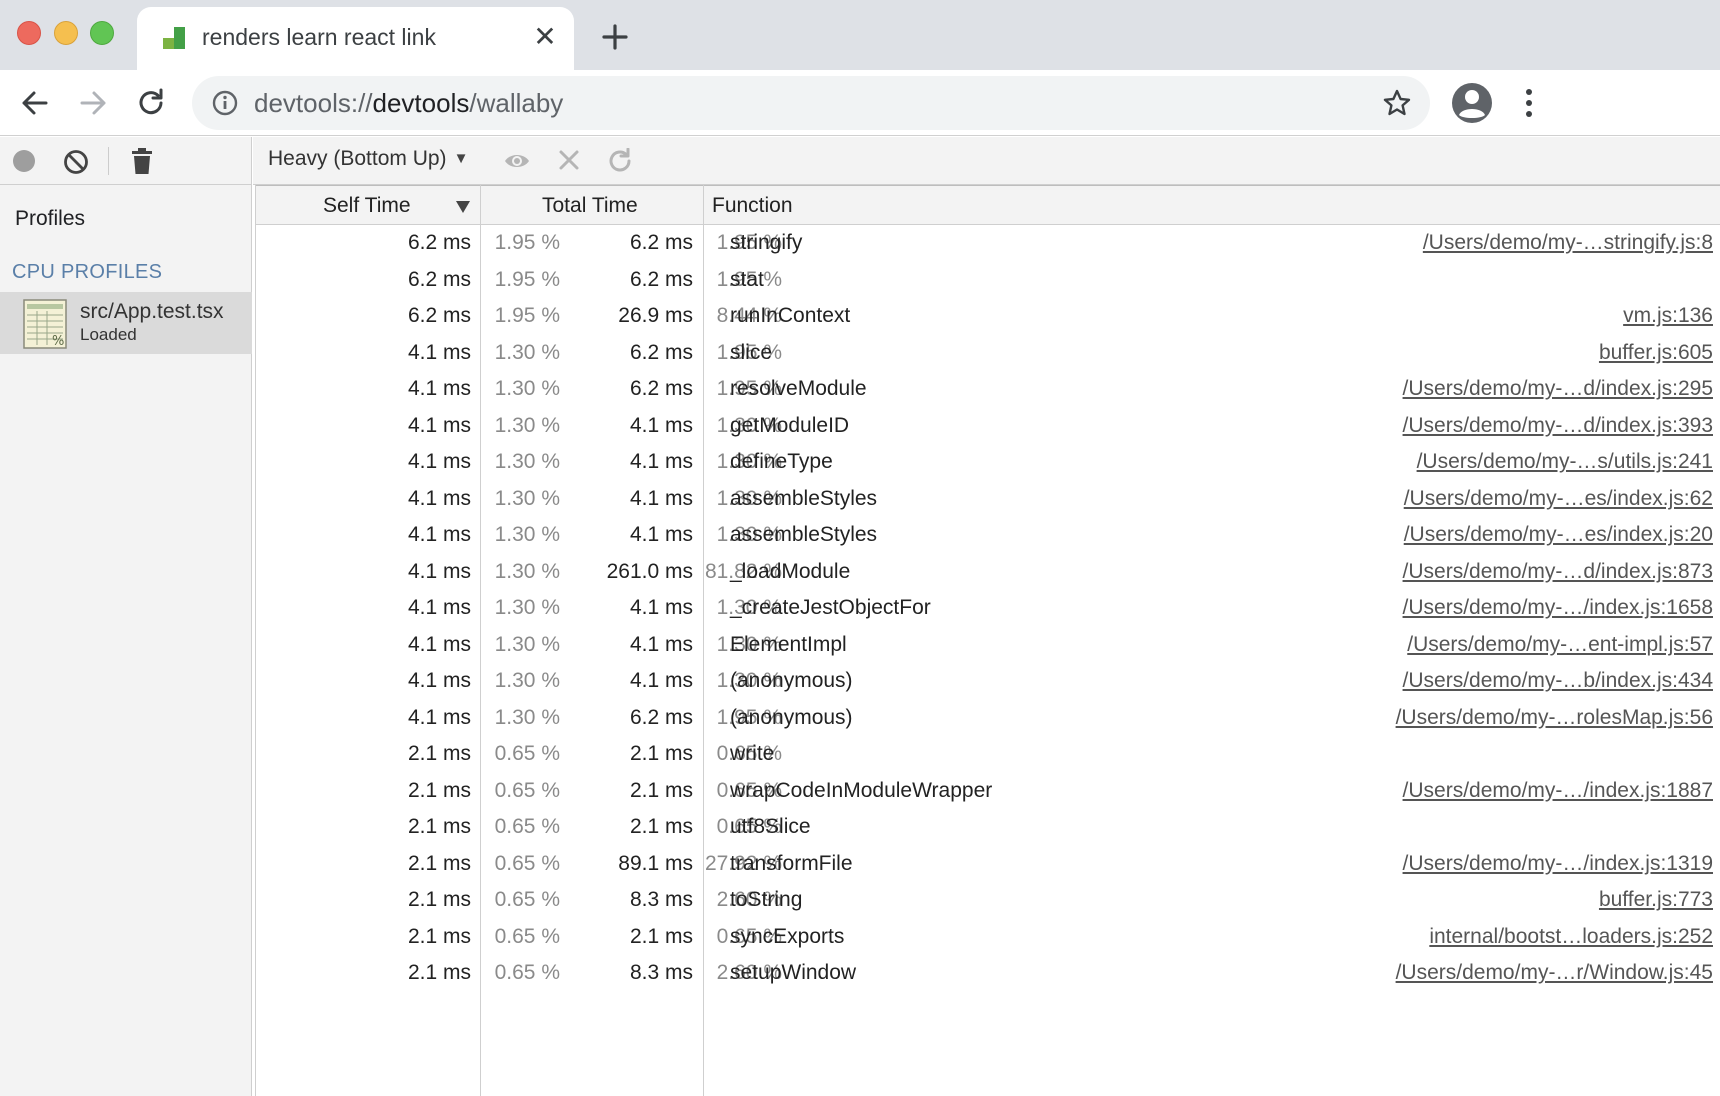  Describe the element at coordinates (1571, 937) in the screenshot. I see `source-link: internal/bootst…loaders.js:252` at that location.